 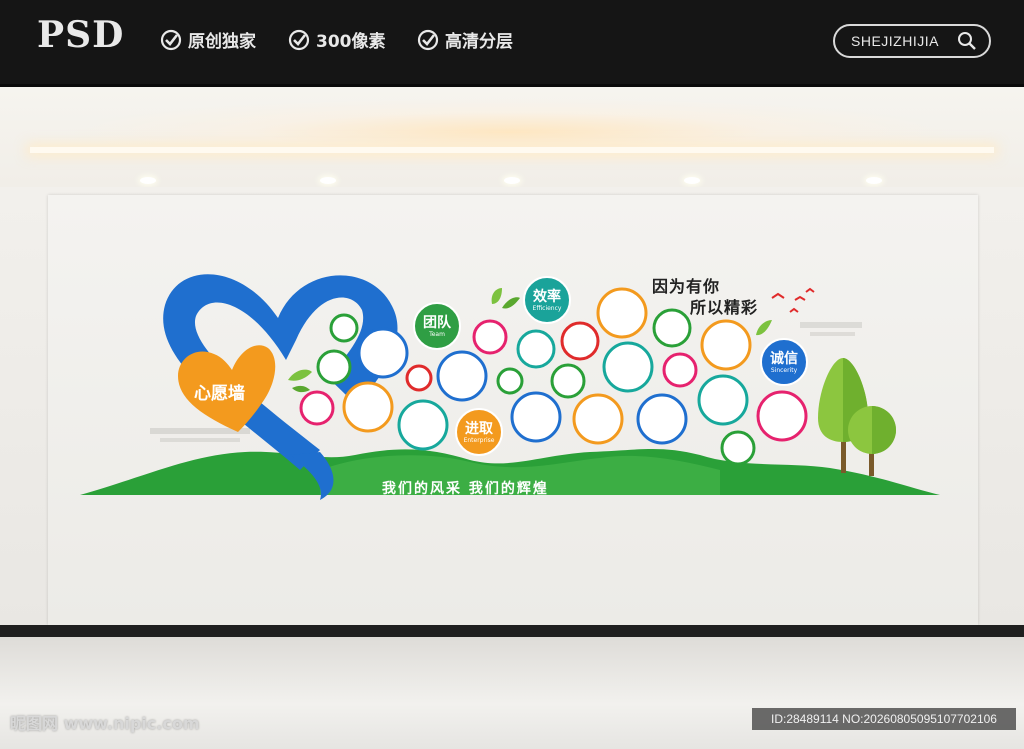 I want to click on badge-sincerity: 诚信 Sincerity, so click(x=784, y=363).